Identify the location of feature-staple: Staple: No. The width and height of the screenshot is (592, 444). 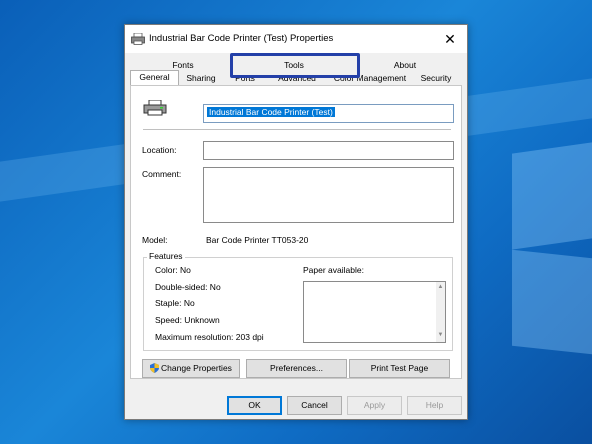
(175, 303).